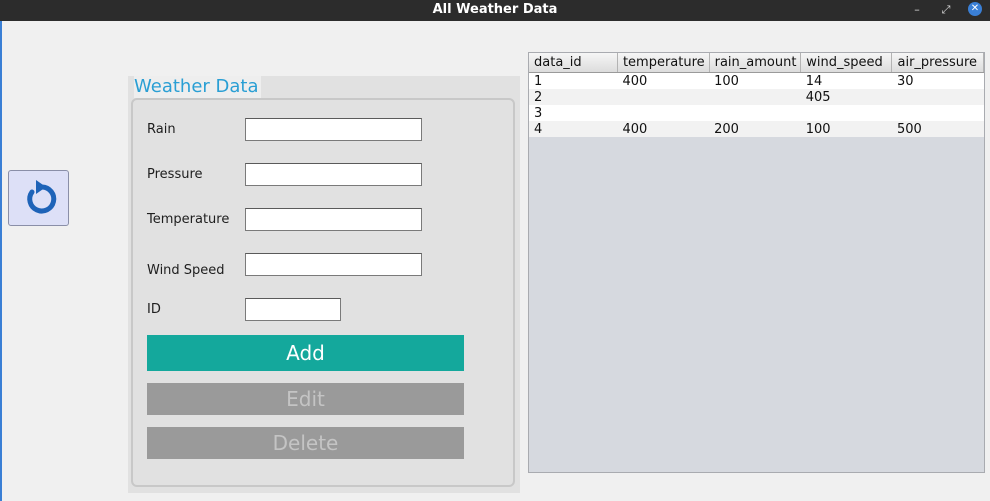  I want to click on table-row: 2 405, so click(756, 97).